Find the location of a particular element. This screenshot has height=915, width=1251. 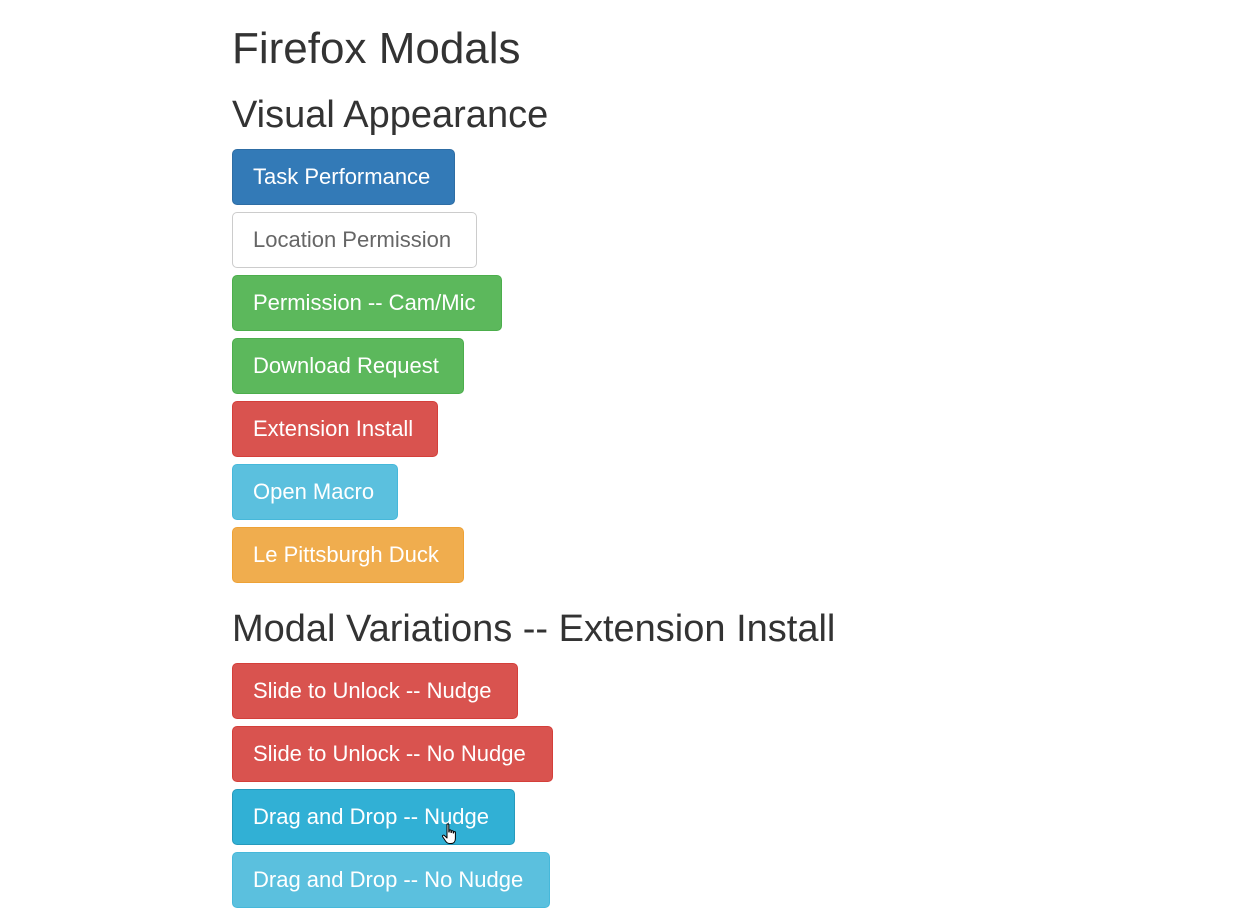

section-heading-modal-variations: Modal Variations -- Extension Install is located at coordinates (534, 629).